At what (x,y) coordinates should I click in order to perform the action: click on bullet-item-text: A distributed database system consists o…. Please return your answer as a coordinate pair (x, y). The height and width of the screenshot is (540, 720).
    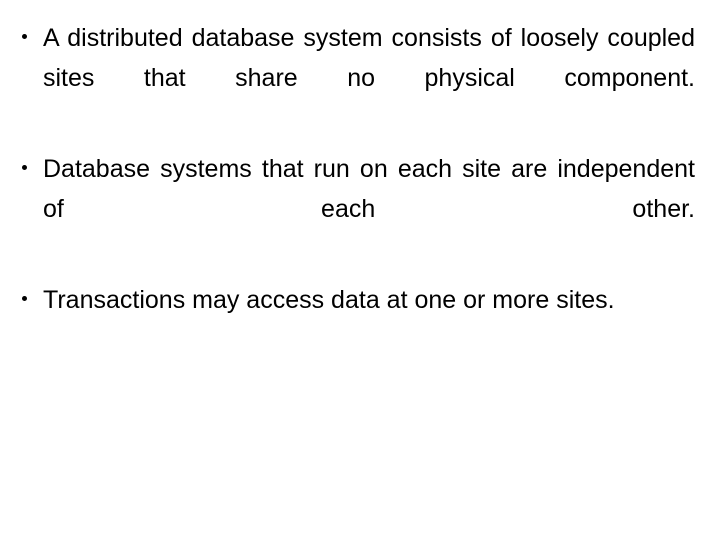
    Looking at the image, I should click on (369, 58).